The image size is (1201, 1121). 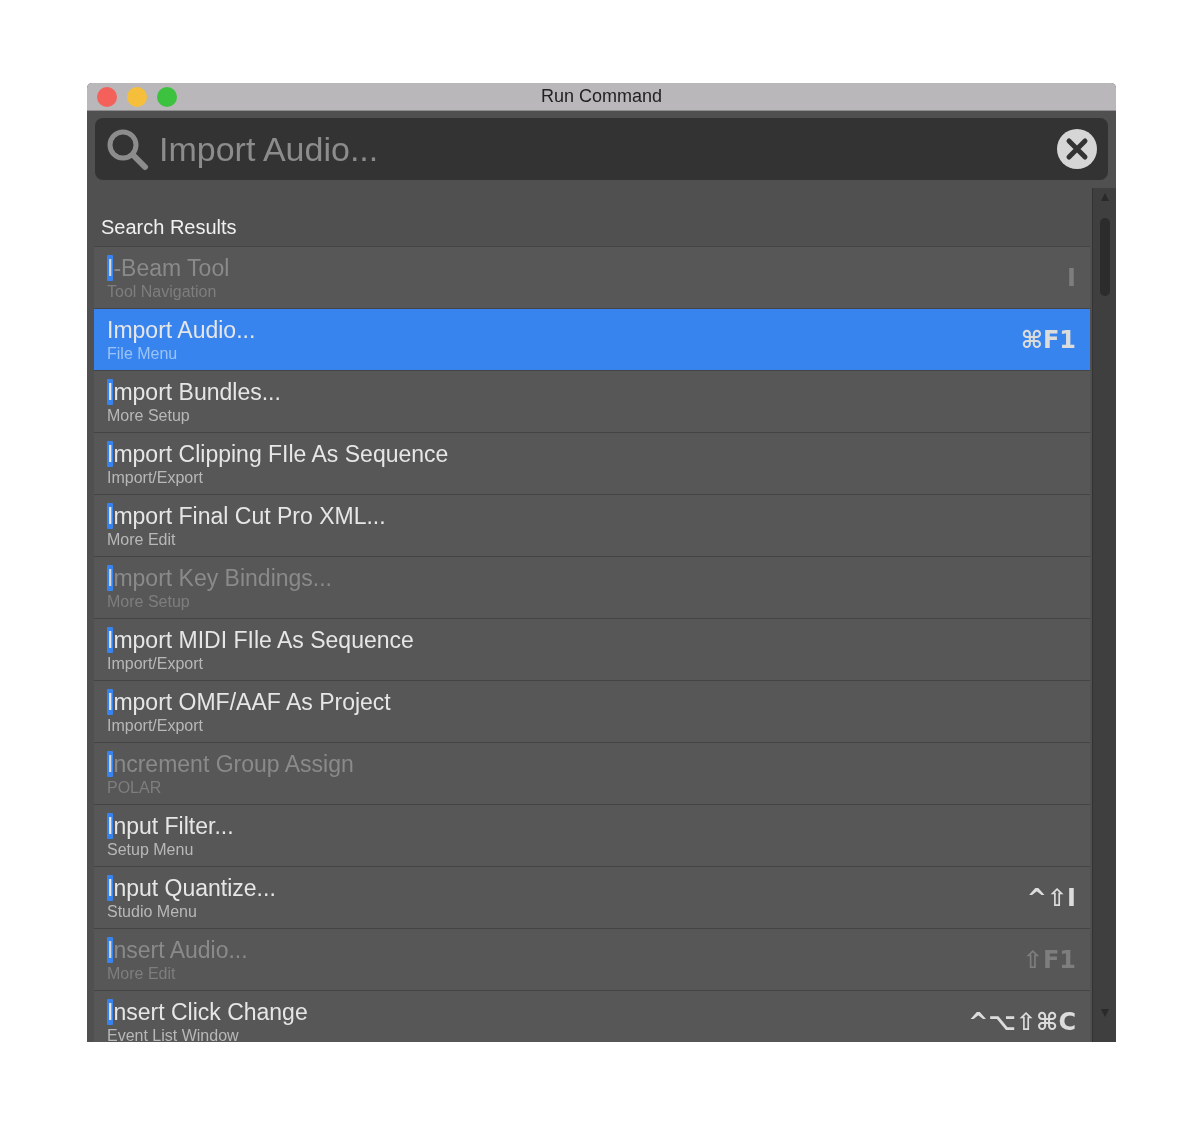 What do you see at coordinates (278, 453) in the screenshot?
I see `command-title: Import Clipping FIle As Sequence` at bounding box center [278, 453].